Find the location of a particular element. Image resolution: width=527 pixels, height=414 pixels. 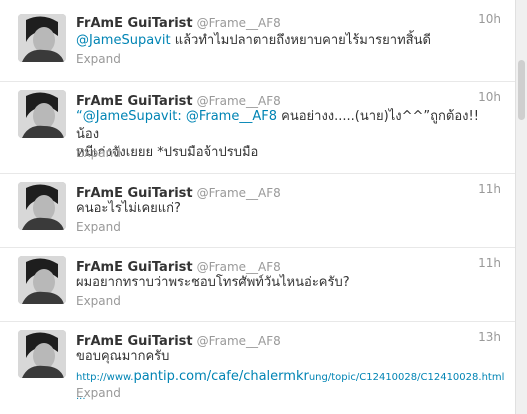

tweet-body: แล้วทำไมปลาตายถึงหยาบคายไร้มารยาทสิ้นดี is located at coordinates (300, 40).